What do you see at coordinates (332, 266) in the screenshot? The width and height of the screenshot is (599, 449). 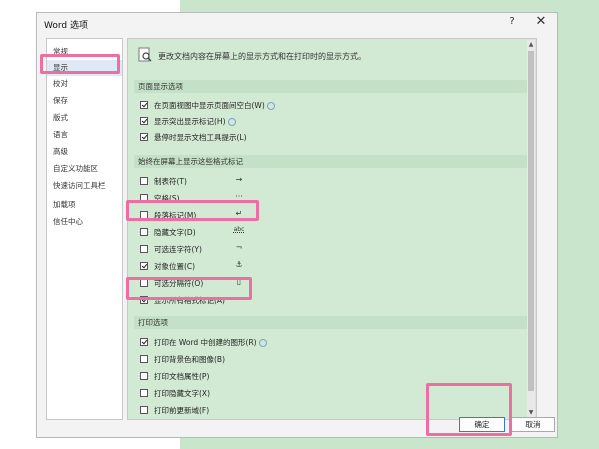 I see `option-object-anchors: 对象位置(C) ⚓` at bounding box center [332, 266].